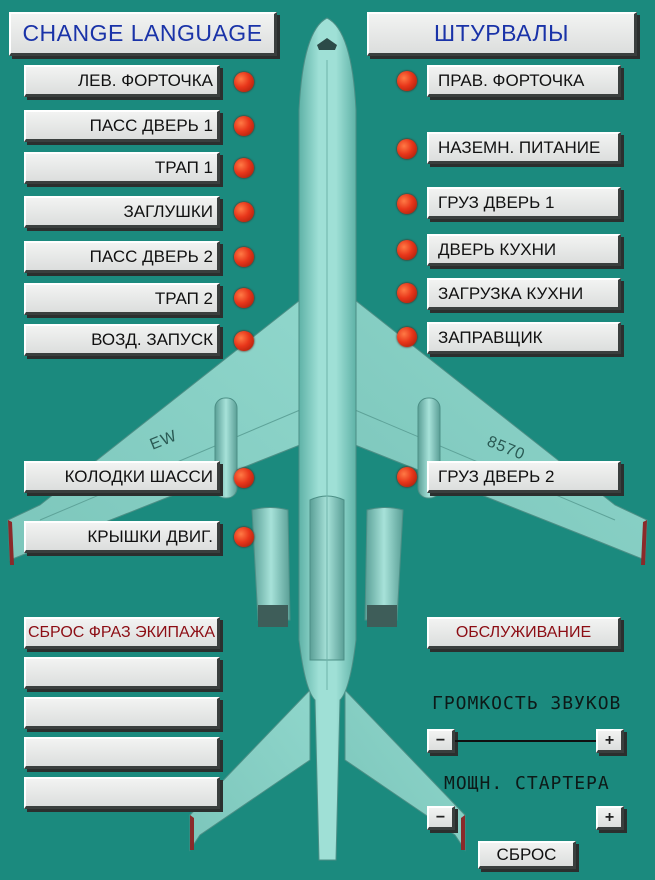 The image size is (655, 880). Describe the element at coordinates (122, 537) in the screenshot. I see `engine-covers-button: КРЫШКИ ДВИГ.` at that location.